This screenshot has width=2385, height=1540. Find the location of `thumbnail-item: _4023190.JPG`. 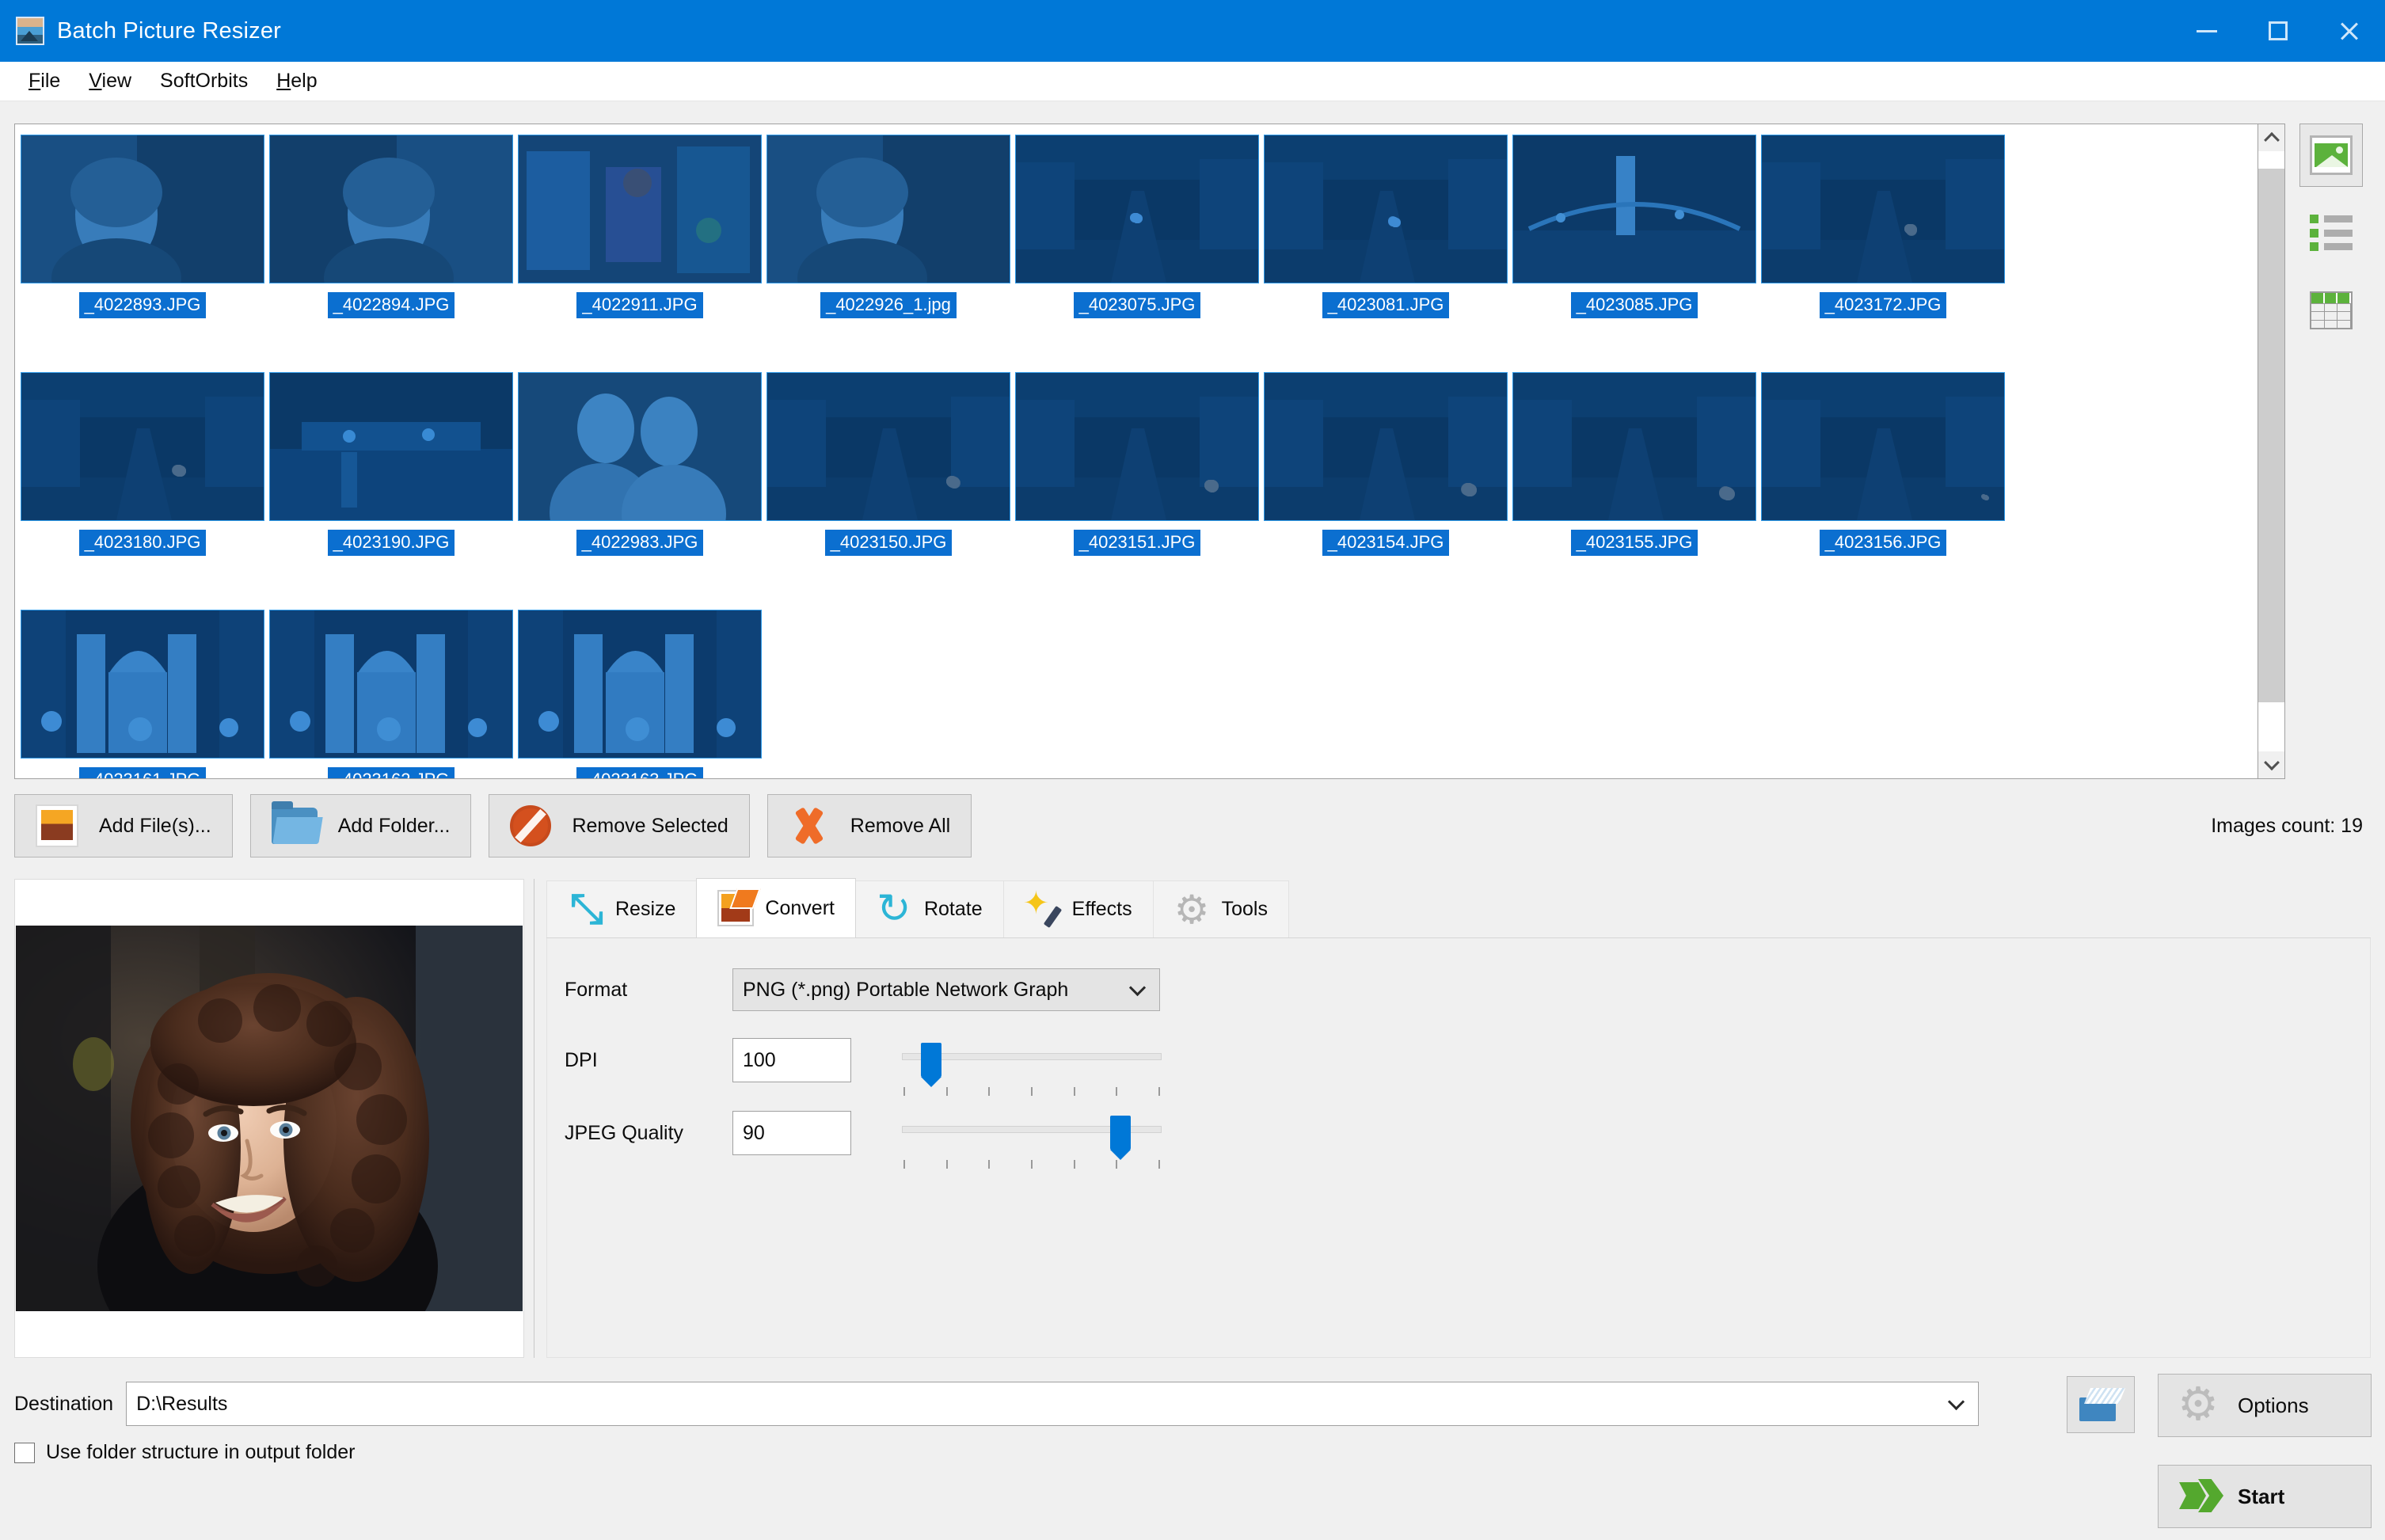

thumbnail-item: _4023190.JPG is located at coordinates (391, 485).